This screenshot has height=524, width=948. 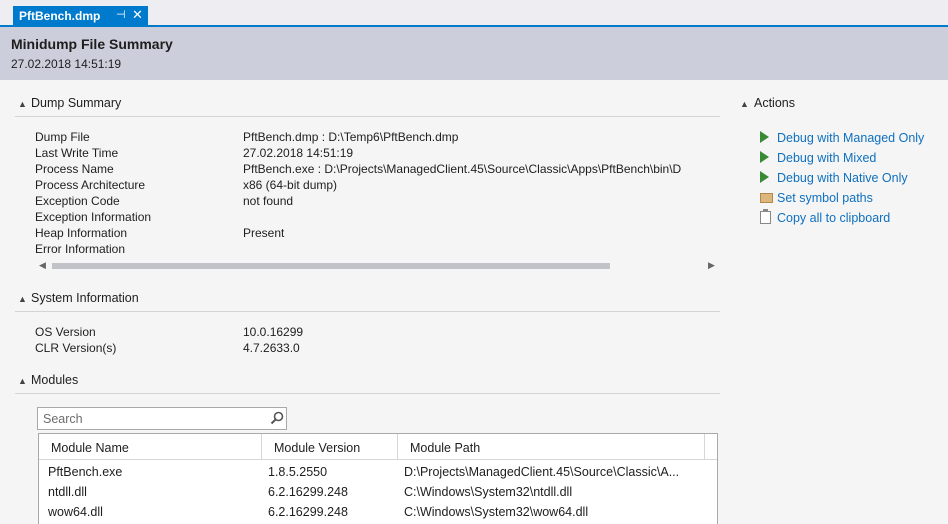 What do you see at coordinates (851, 138) in the screenshot?
I see `action-label: Debug with Managed Only` at bounding box center [851, 138].